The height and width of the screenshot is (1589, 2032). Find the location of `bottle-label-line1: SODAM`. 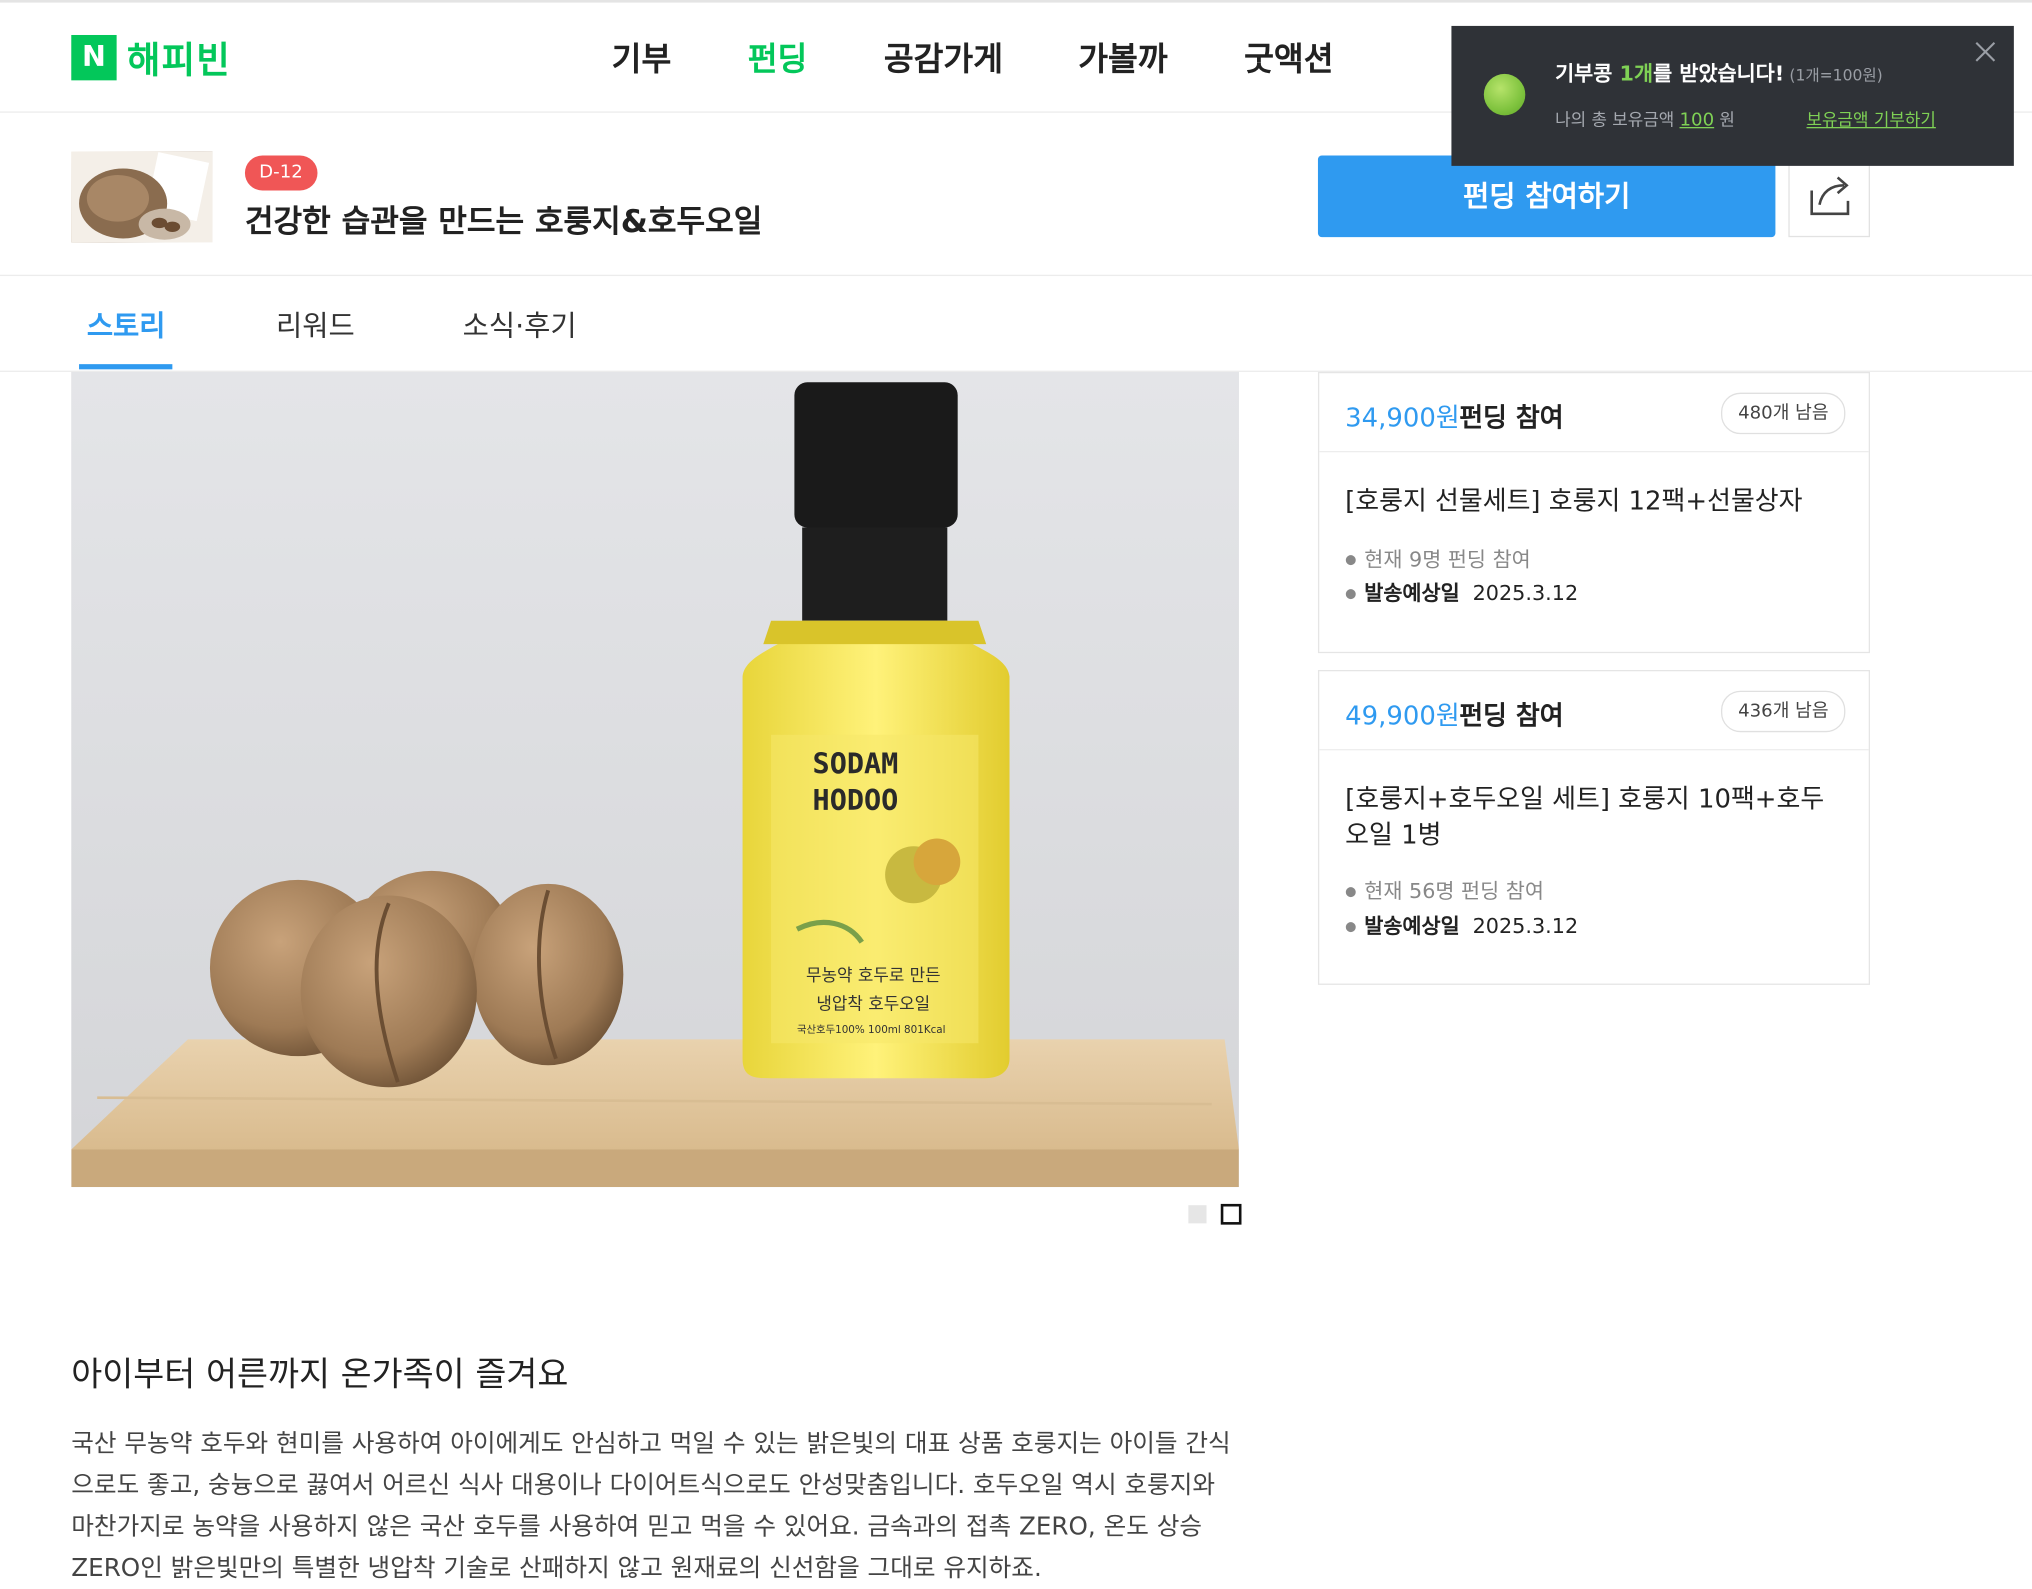

bottle-label-line1: SODAM is located at coordinates (856, 764).